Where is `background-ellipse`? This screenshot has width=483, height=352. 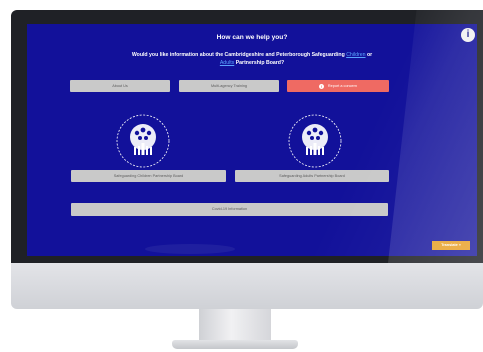
background-ellipse is located at coordinates (190, 249).